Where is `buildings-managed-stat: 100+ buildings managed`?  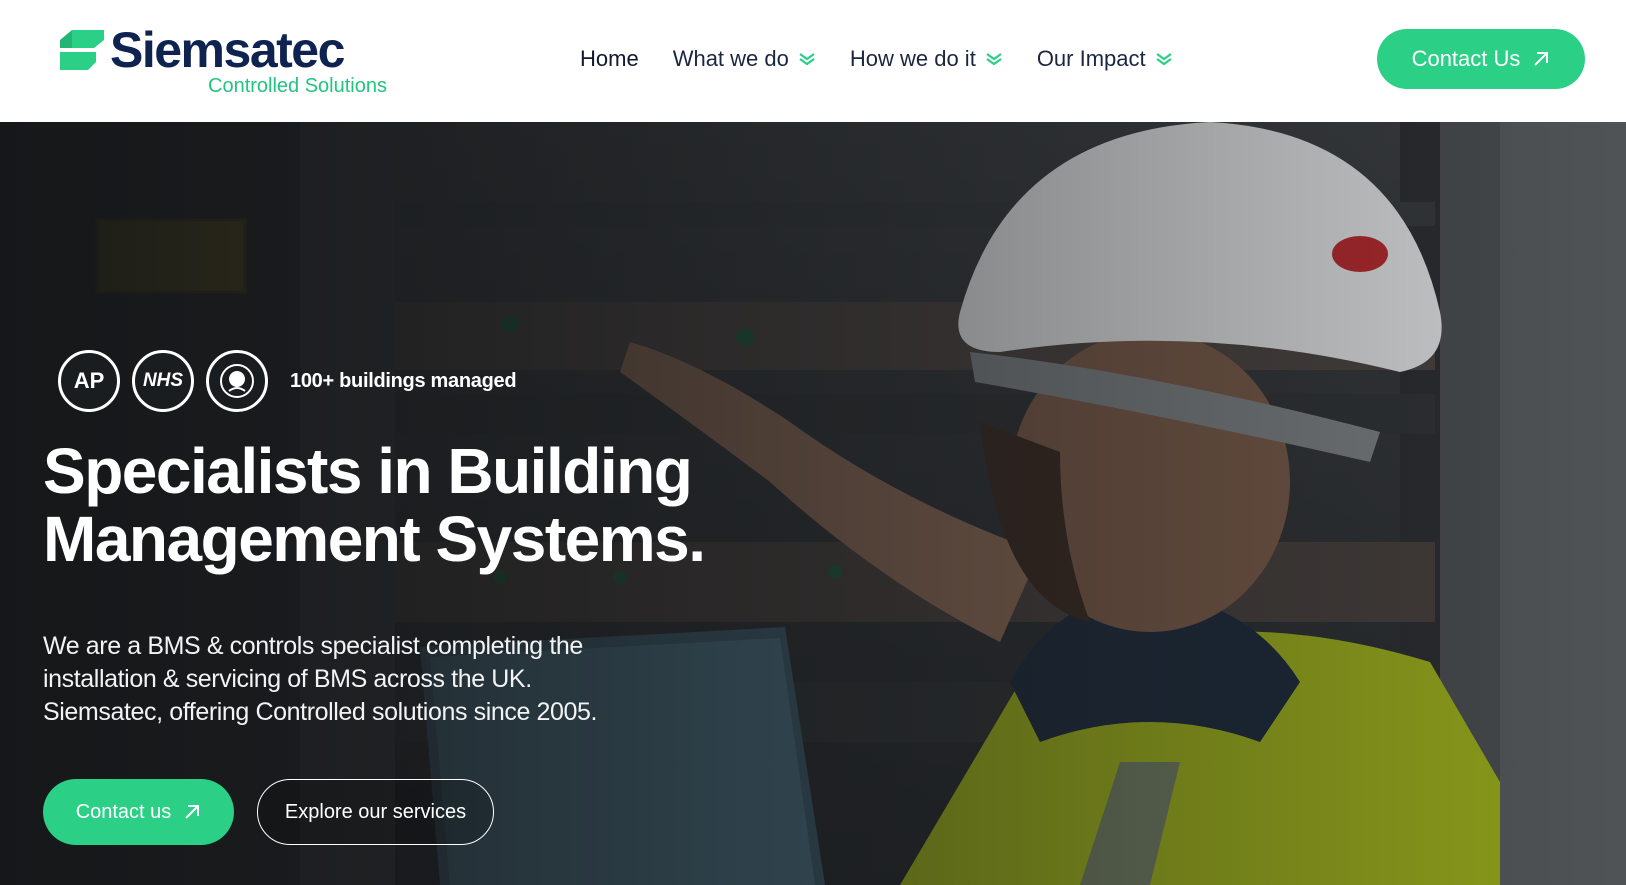
buildings-managed-stat: 100+ buildings managed is located at coordinates (403, 380).